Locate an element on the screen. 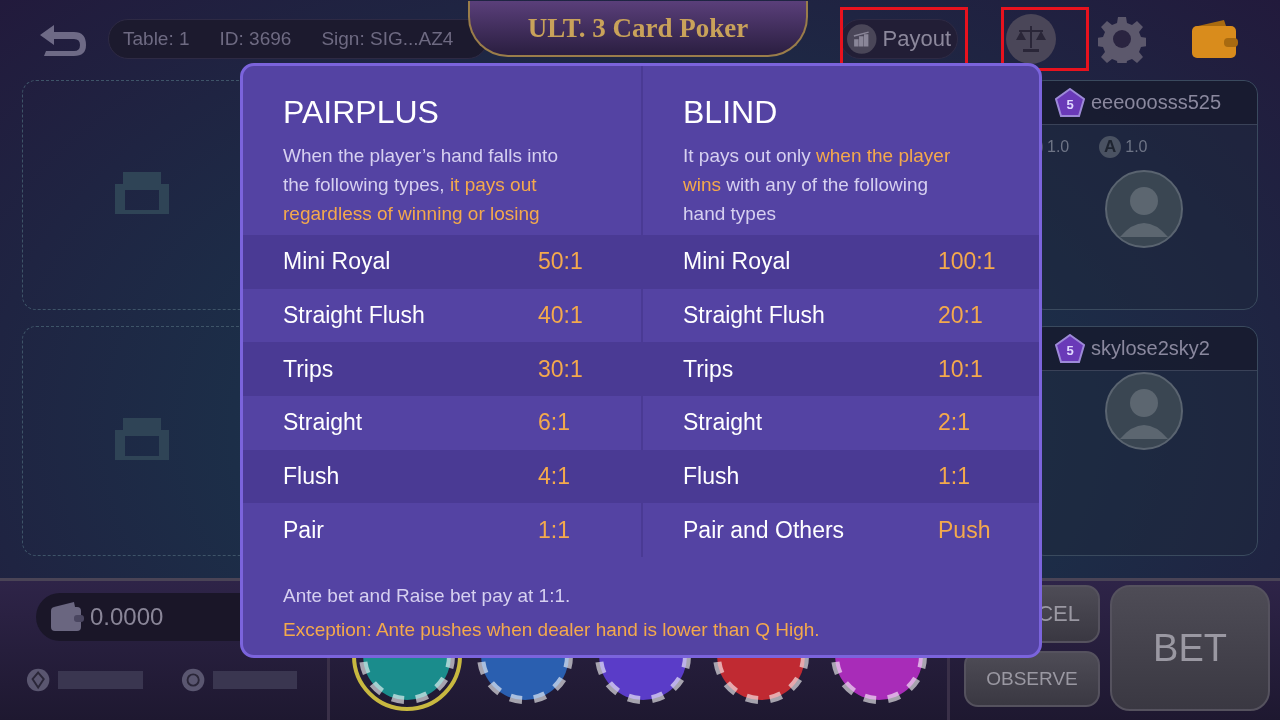  hand-name: Pair is located at coordinates (304, 530).